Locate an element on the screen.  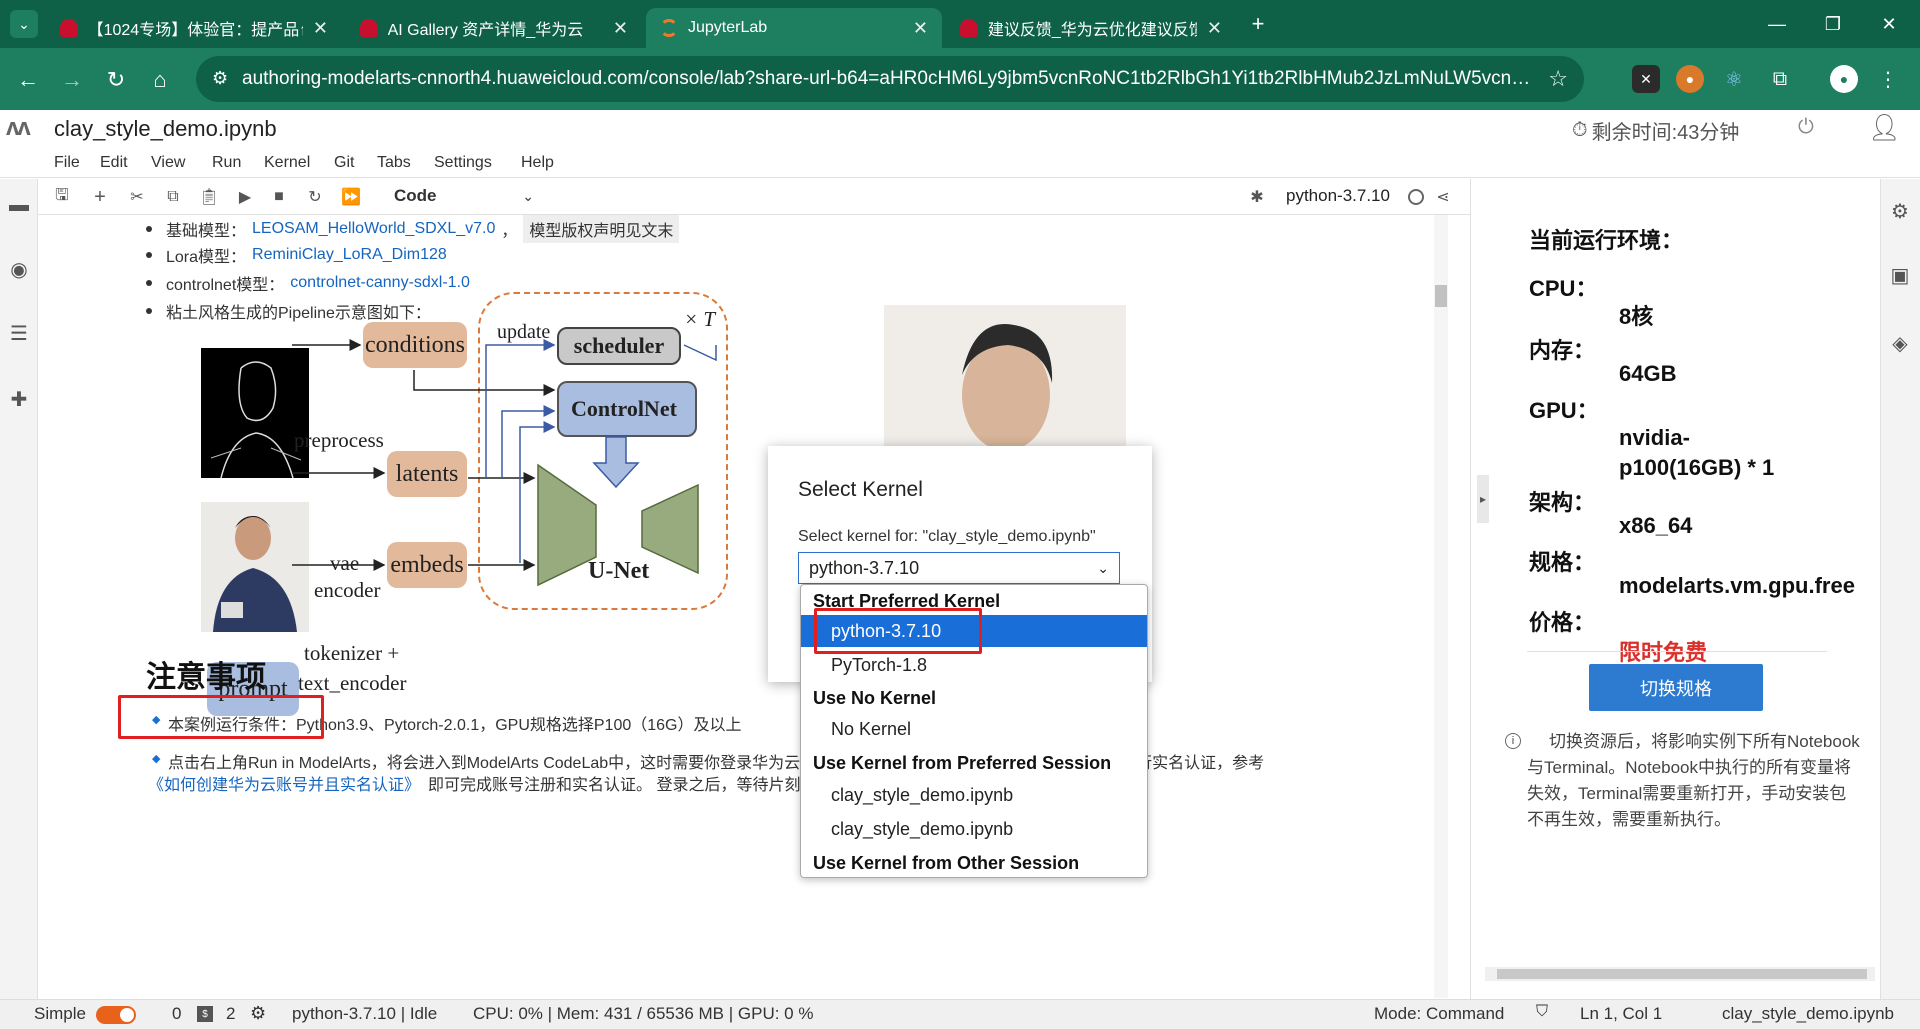
power-icon: ⏻ is located at coordinates (1806, 127).